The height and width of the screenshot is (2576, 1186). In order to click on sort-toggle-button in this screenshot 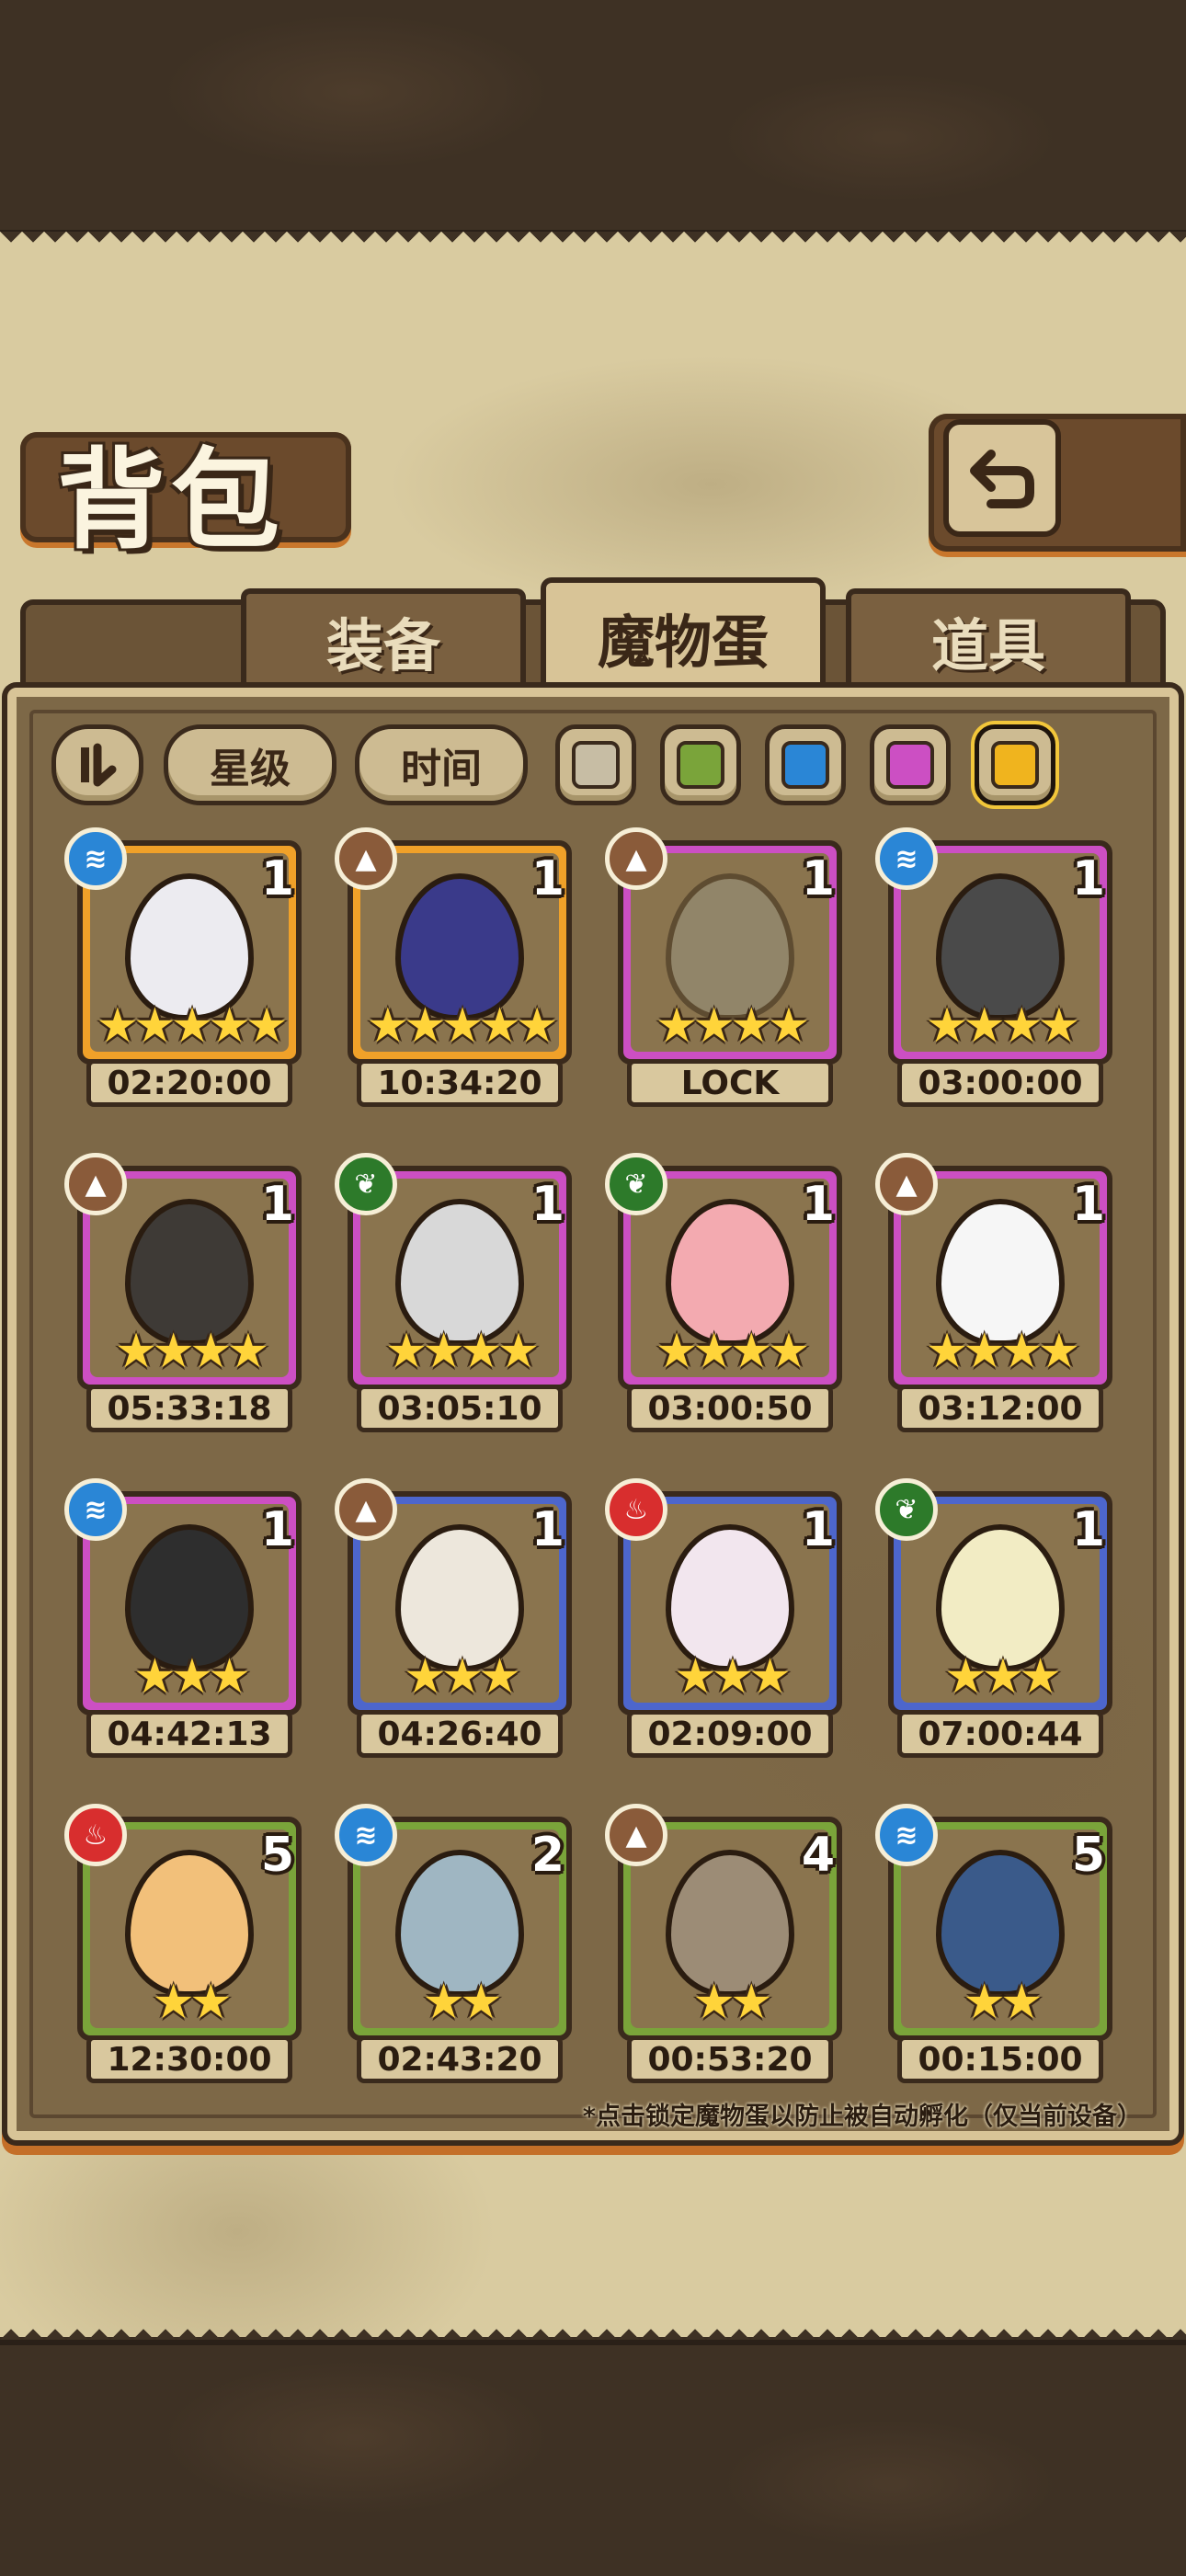, I will do `click(97, 764)`.